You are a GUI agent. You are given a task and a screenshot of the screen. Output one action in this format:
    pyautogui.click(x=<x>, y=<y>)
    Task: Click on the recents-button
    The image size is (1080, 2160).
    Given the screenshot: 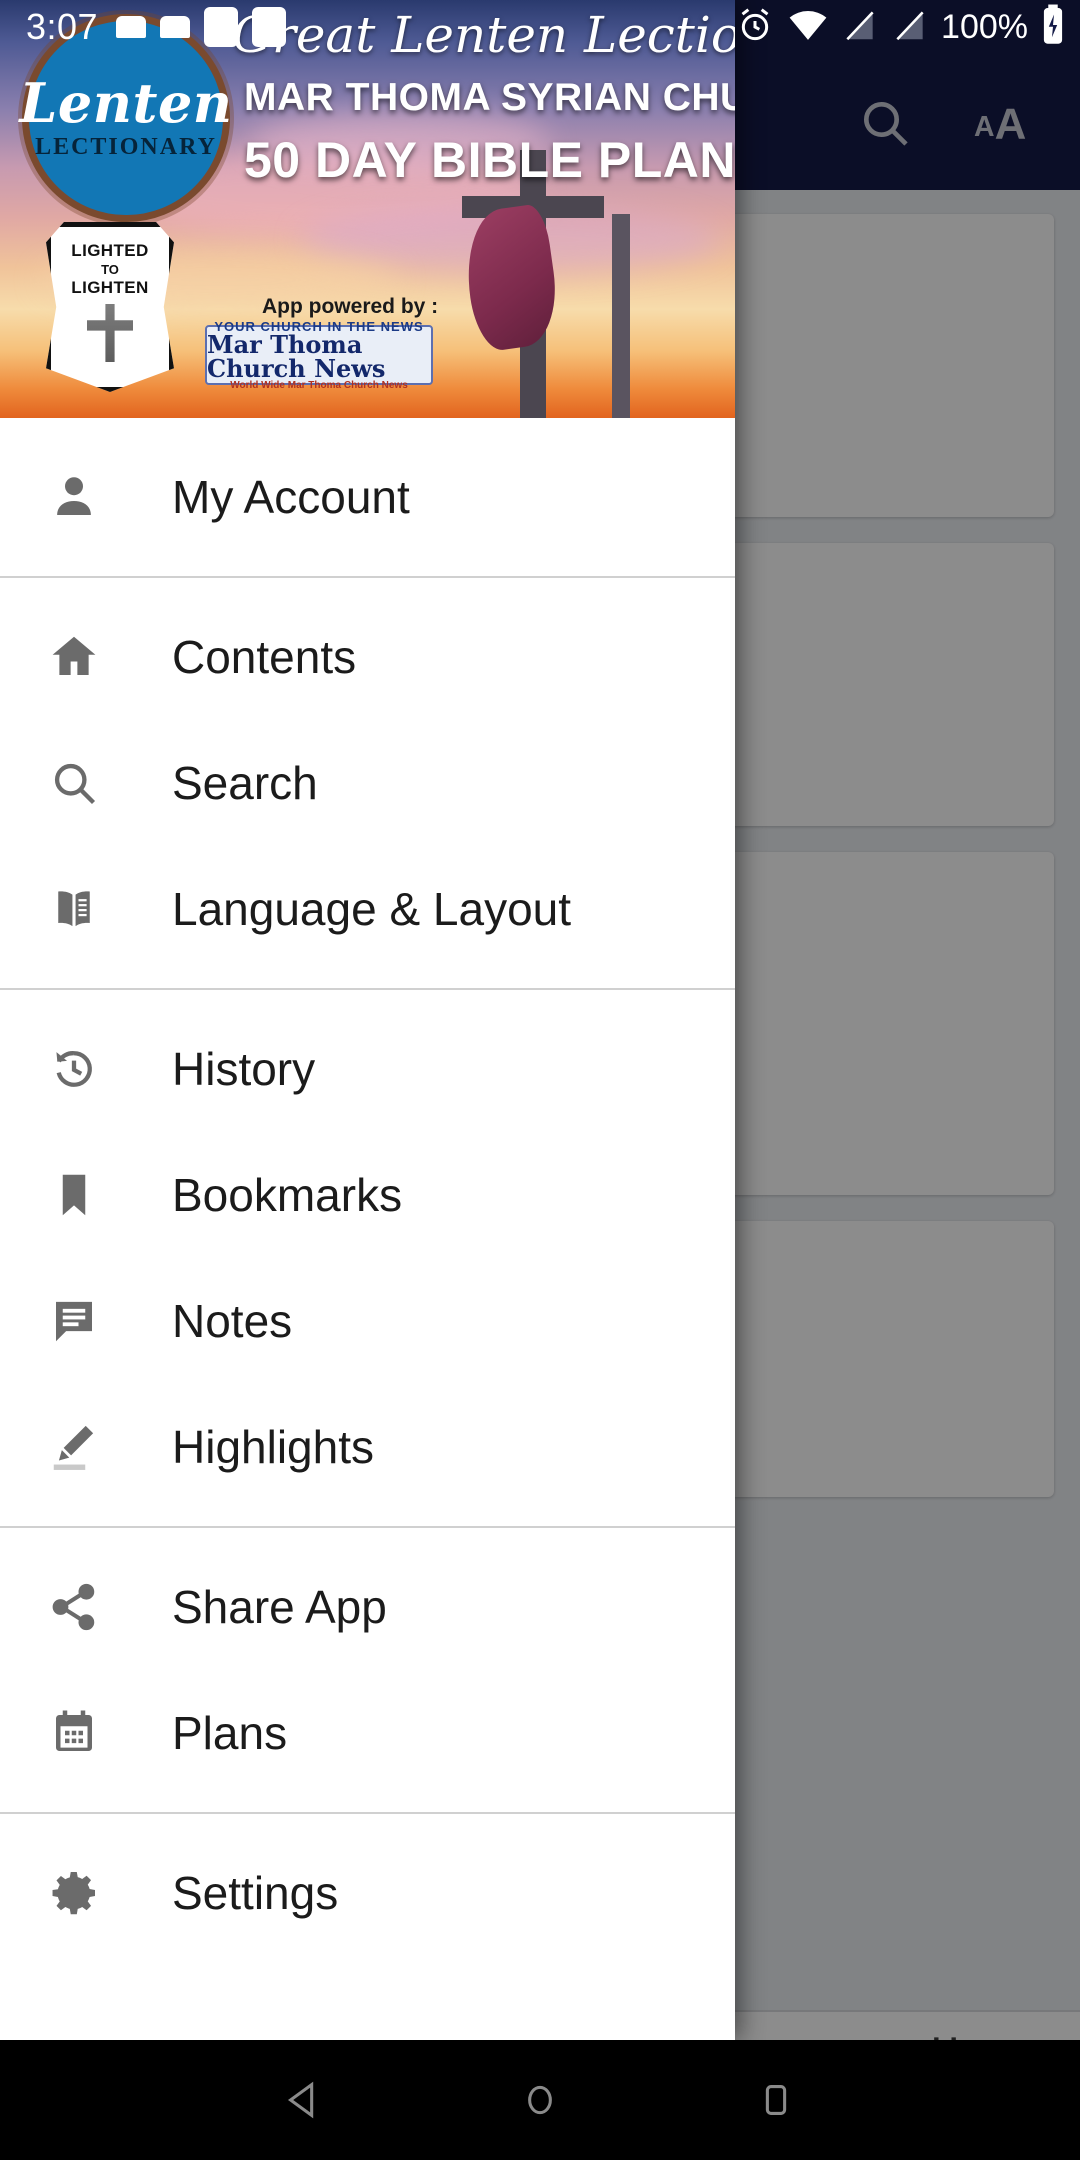 What is the action you would take?
    pyautogui.click(x=776, y=2100)
    